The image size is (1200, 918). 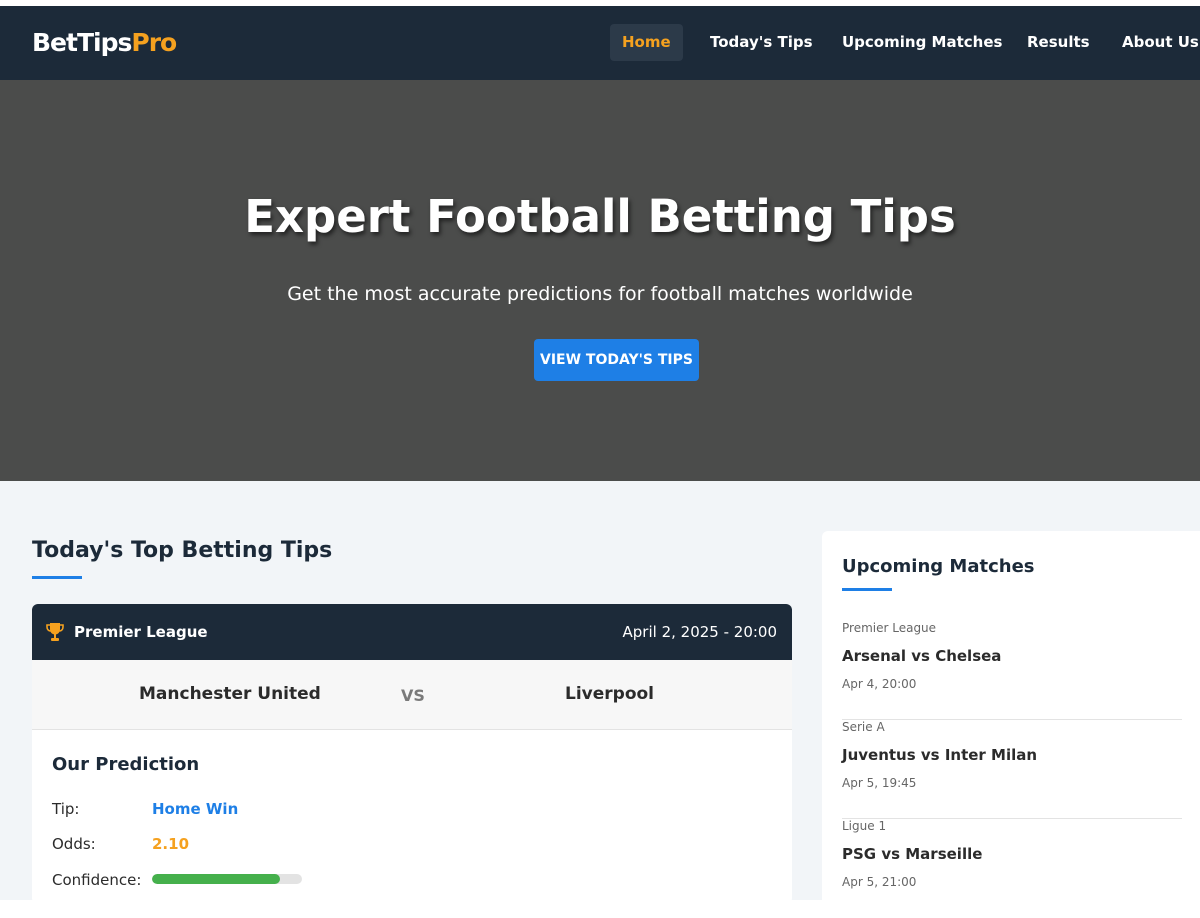 I want to click on tip-label: Tip:, so click(x=66, y=809).